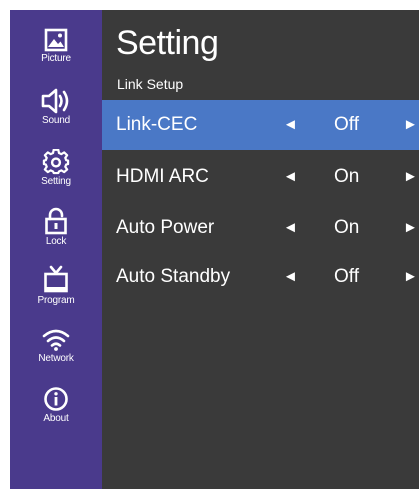 Image resolution: width=419 pixels, height=489 pixels. I want to click on sidebar-item-about: About, so click(56, 405).